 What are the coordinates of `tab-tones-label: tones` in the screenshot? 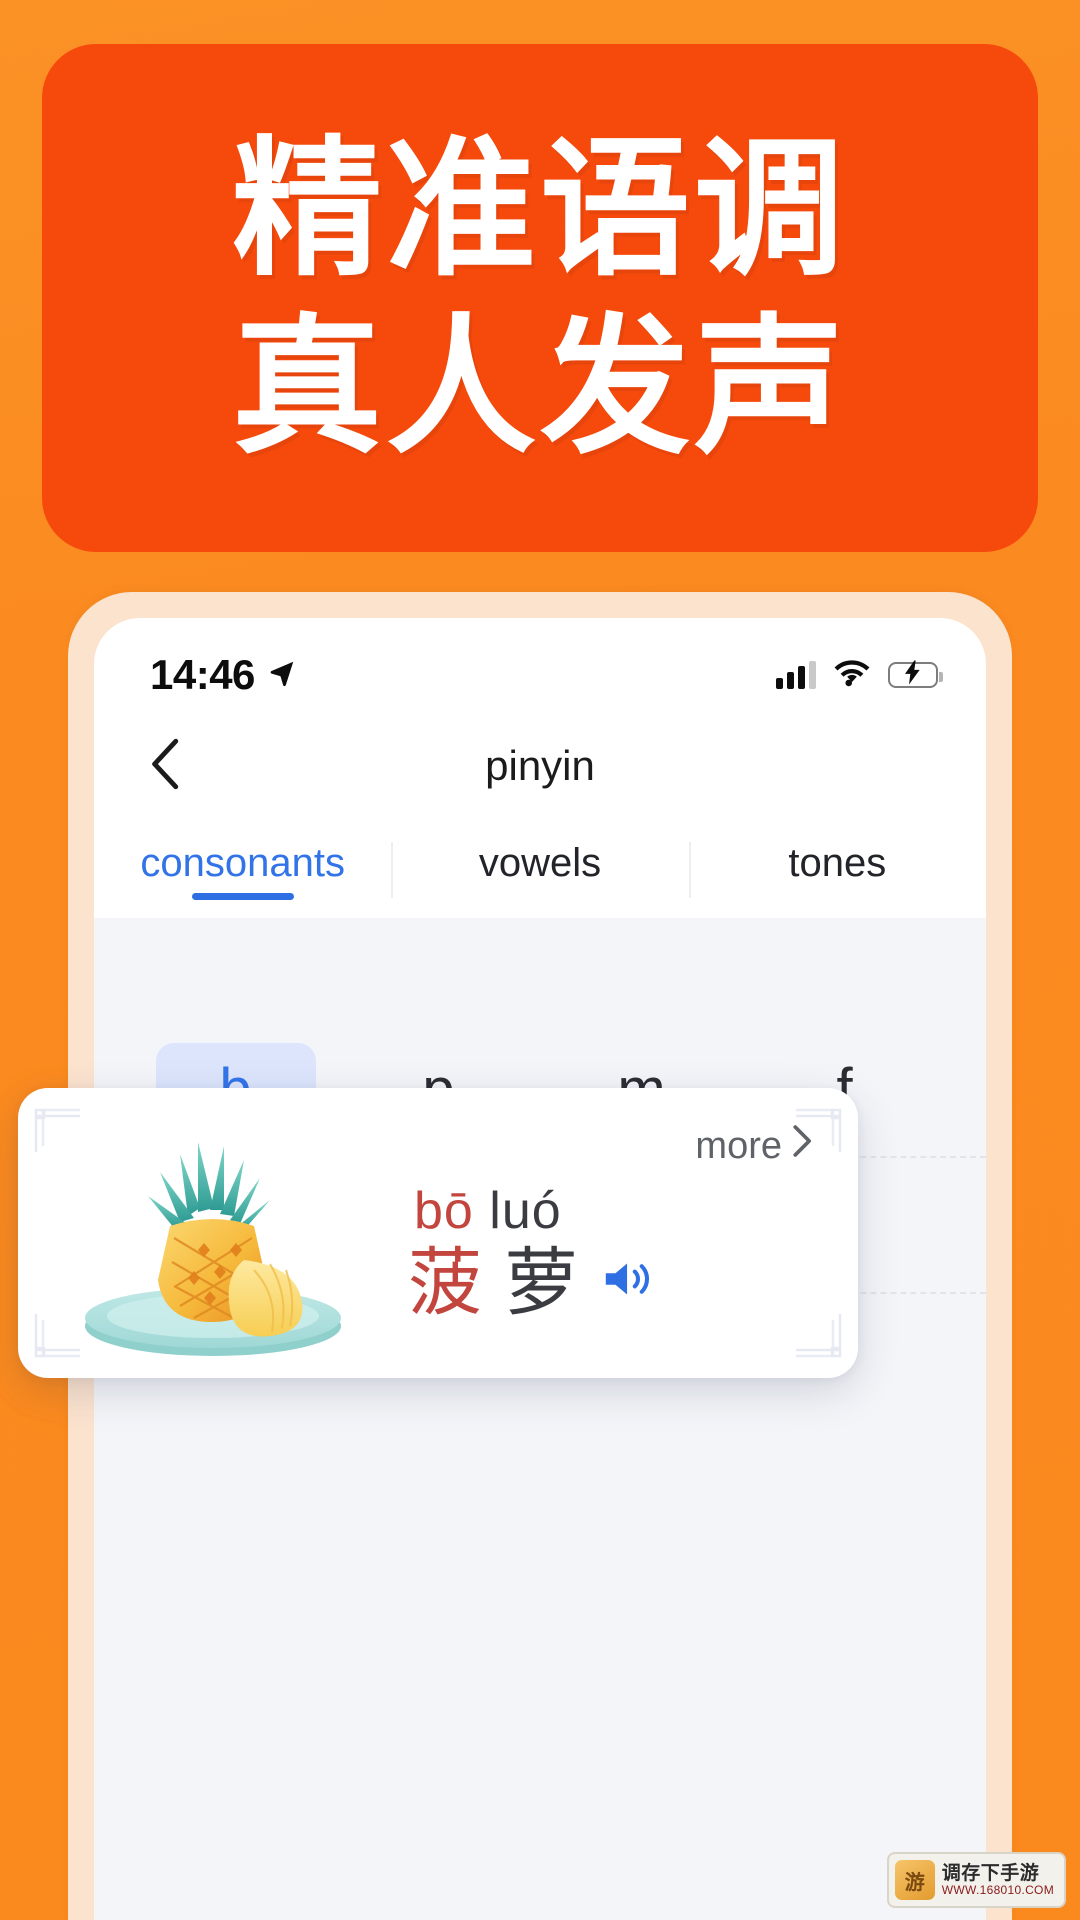 It's located at (837, 862).